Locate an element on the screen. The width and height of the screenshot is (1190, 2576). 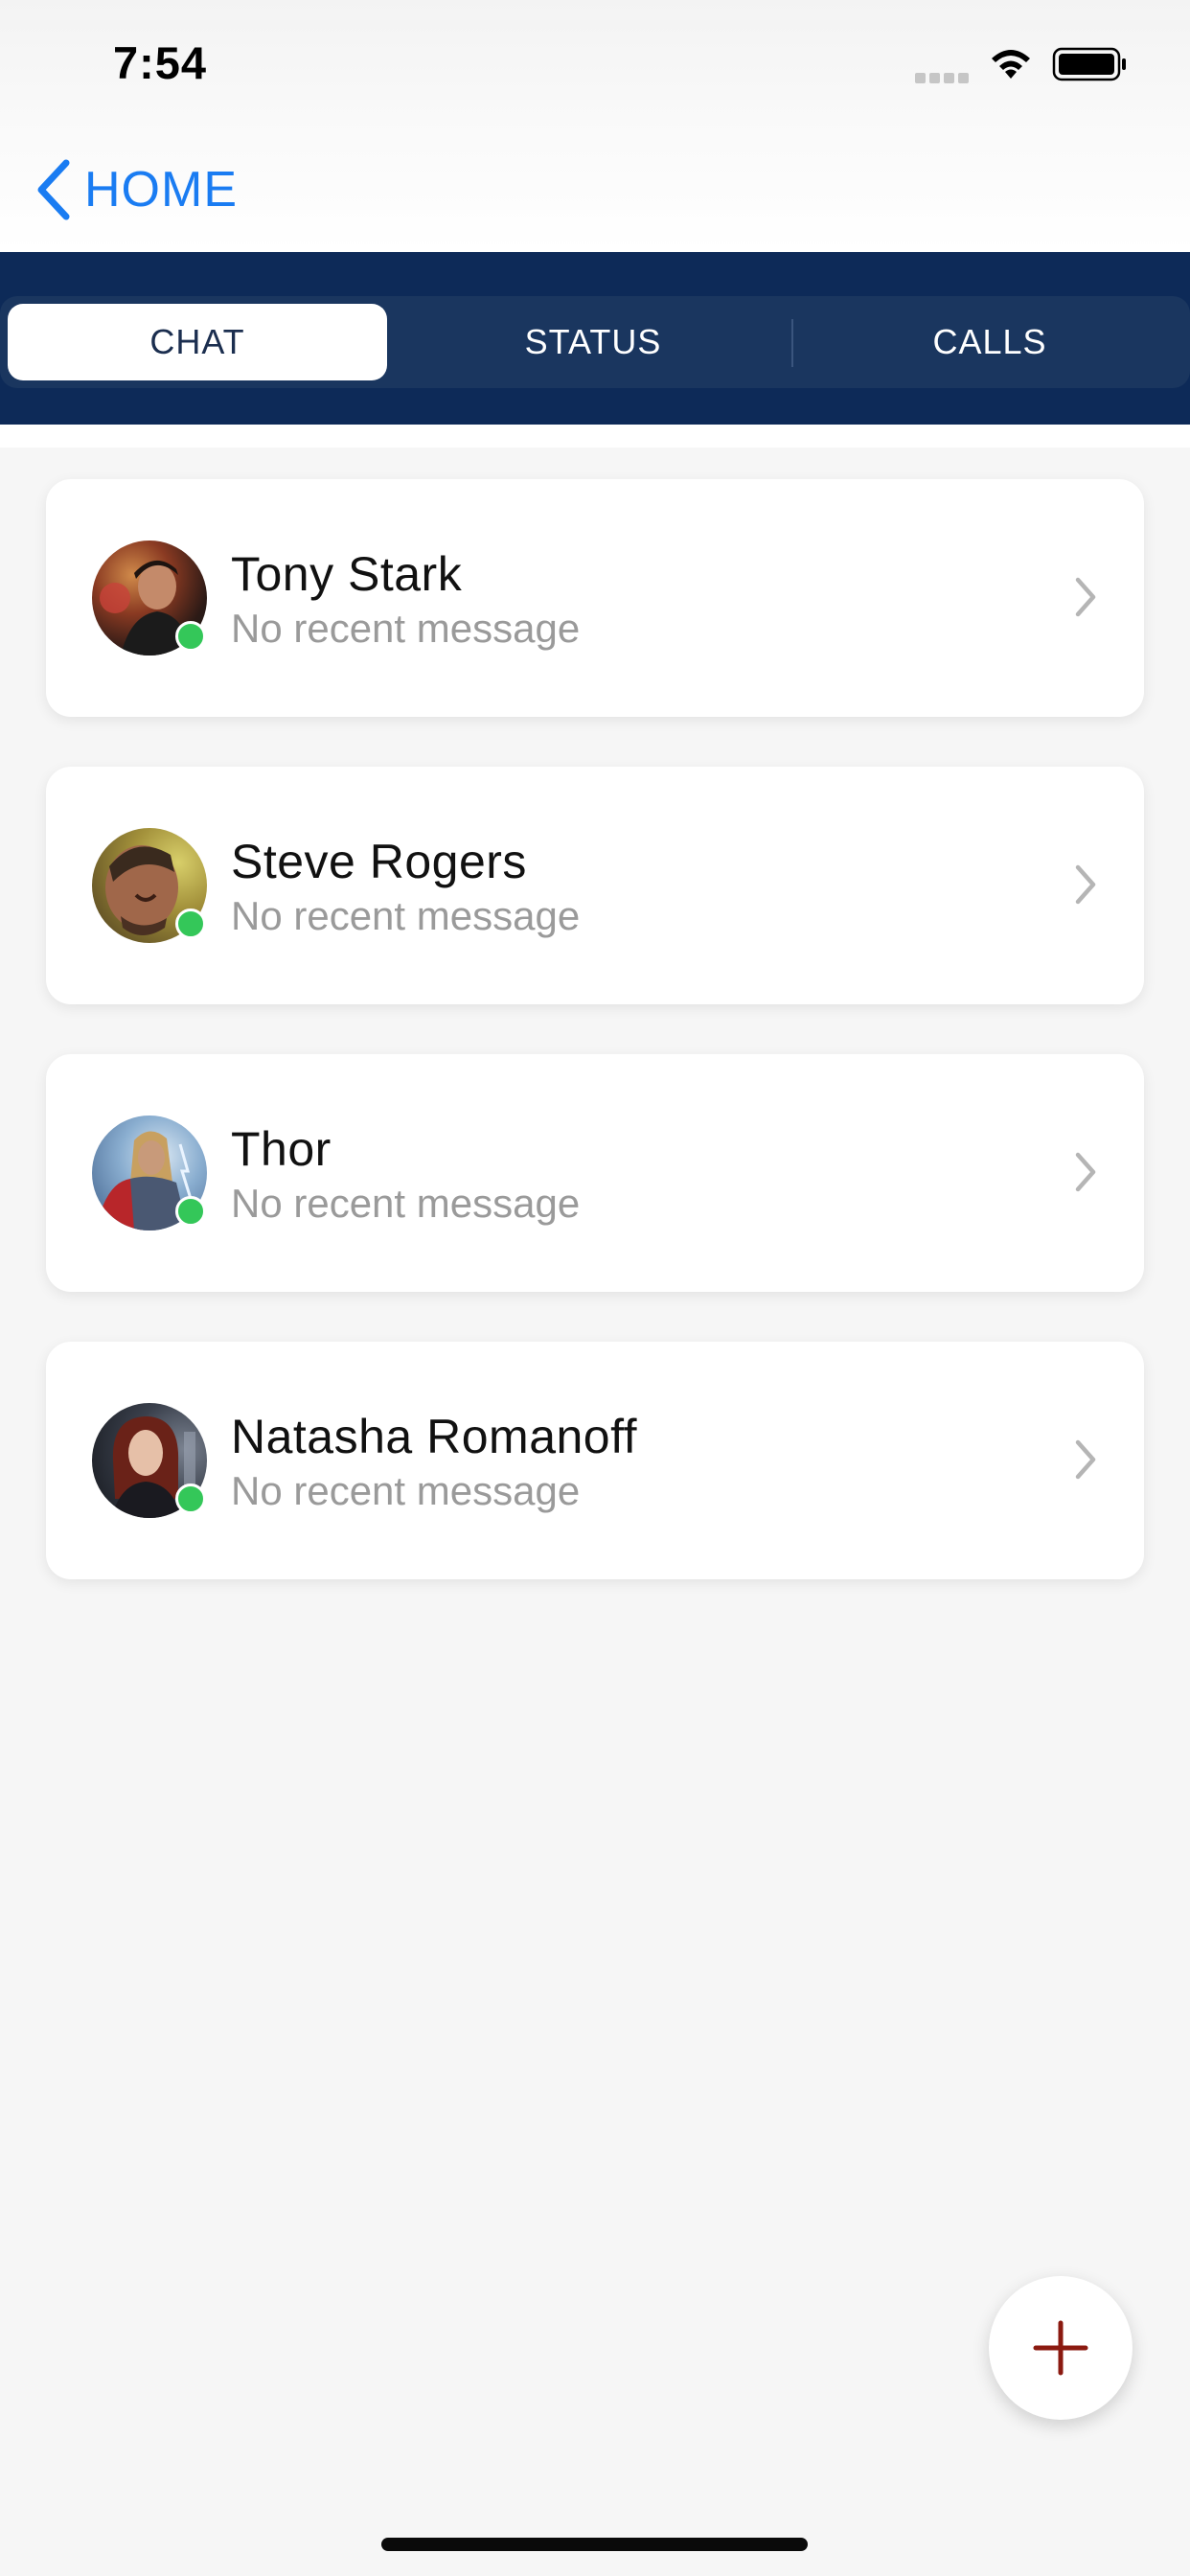
chat-row-steve-rogers: Steve Rogers No recent message is located at coordinates (595, 885).